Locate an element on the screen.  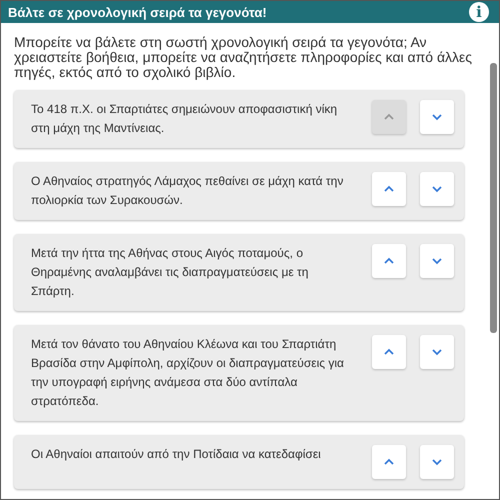
event-text: Μετά την ήττα της Αθήνας στους Αιγός ποταμούς, ο Θηραμένης αναλαμβάνει τις διαπραγματεύσεις με τη Σπάρτη. is located at coordinates (170, 272).